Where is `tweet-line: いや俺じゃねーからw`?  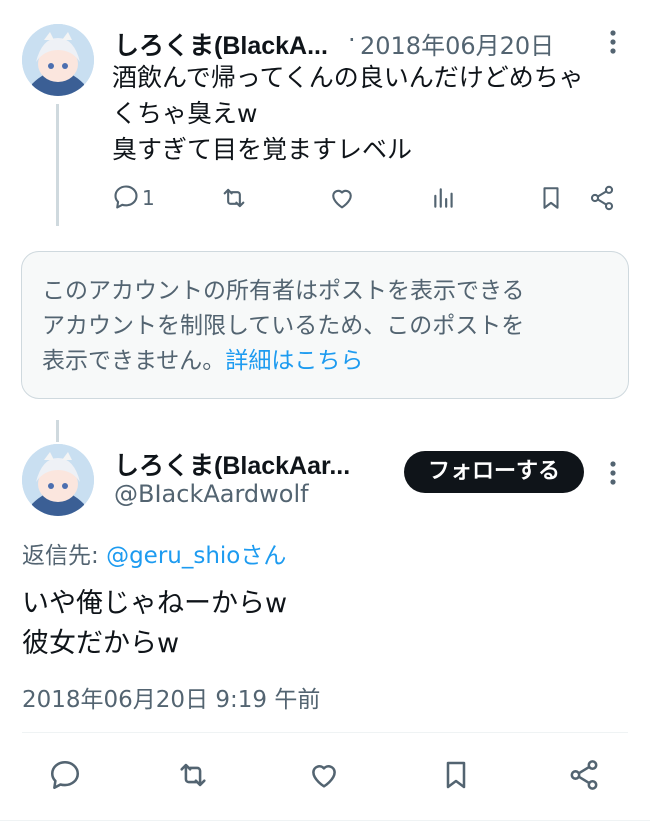 tweet-line: いや俺じゃねーからw is located at coordinates (155, 603).